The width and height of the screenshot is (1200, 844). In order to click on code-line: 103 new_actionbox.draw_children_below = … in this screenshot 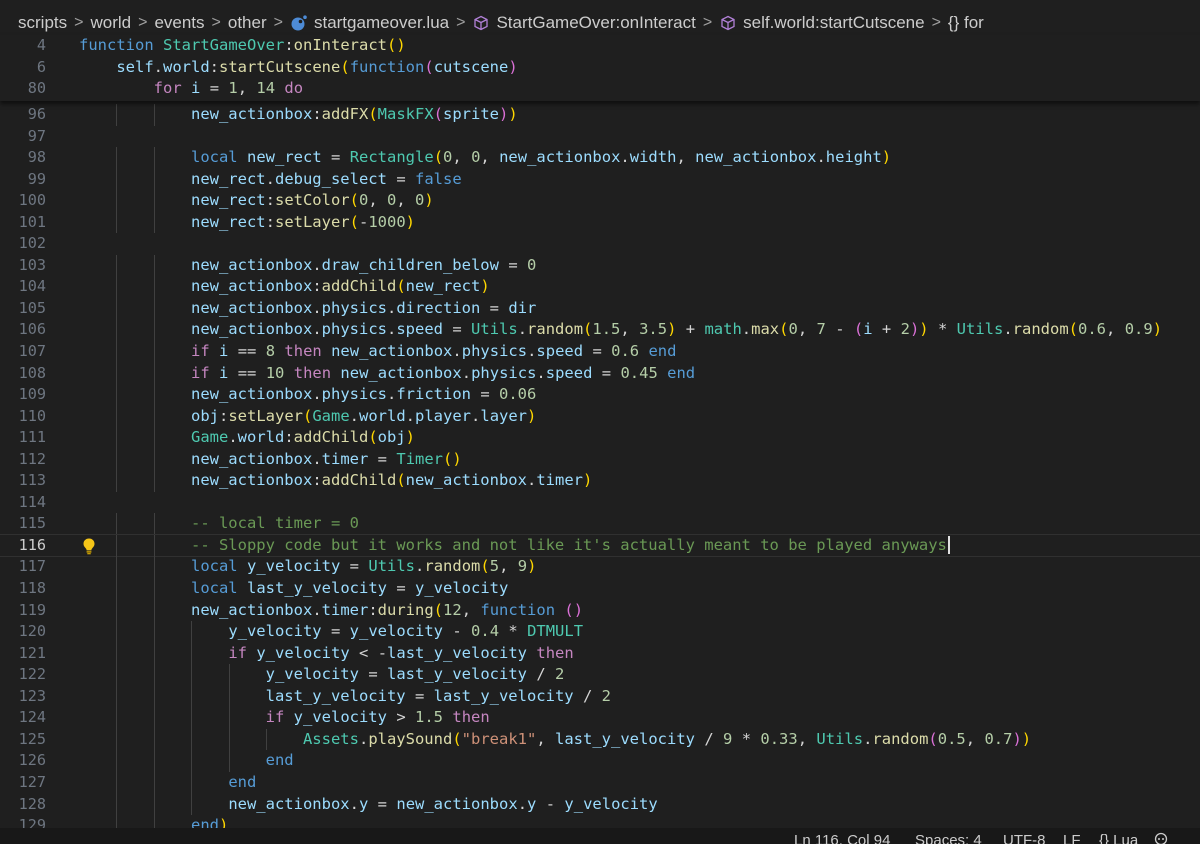, I will do `click(600, 265)`.